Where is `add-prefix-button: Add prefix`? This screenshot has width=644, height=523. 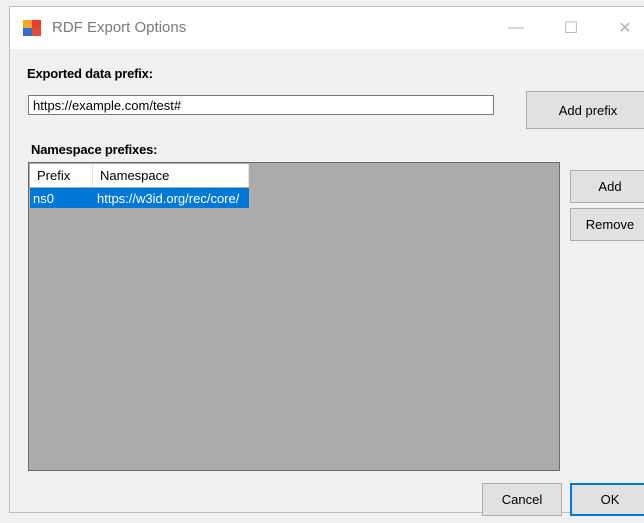
add-prefix-button: Add prefix is located at coordinates (585, 110).